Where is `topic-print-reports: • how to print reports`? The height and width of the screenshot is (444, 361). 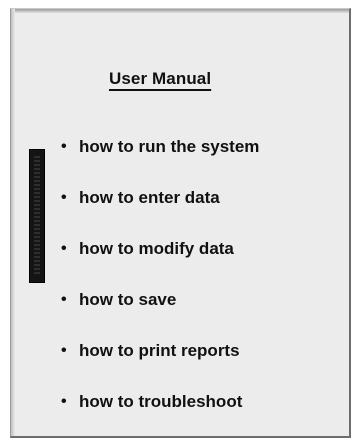 topic-print-reports: • how to print reports is located at coordinates (160, 350).